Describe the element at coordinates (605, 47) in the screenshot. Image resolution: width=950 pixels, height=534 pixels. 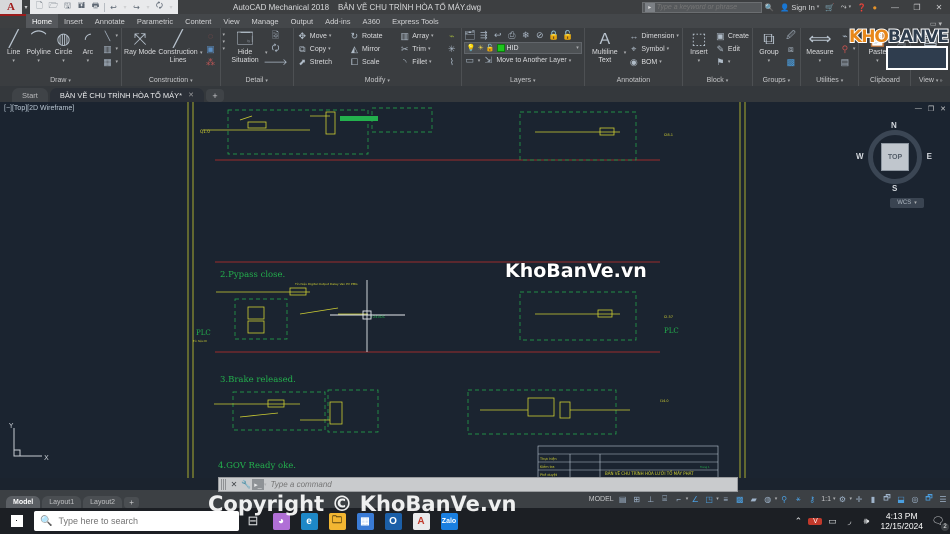
I see `multiline-text-button: A Multiline Text` at that location.